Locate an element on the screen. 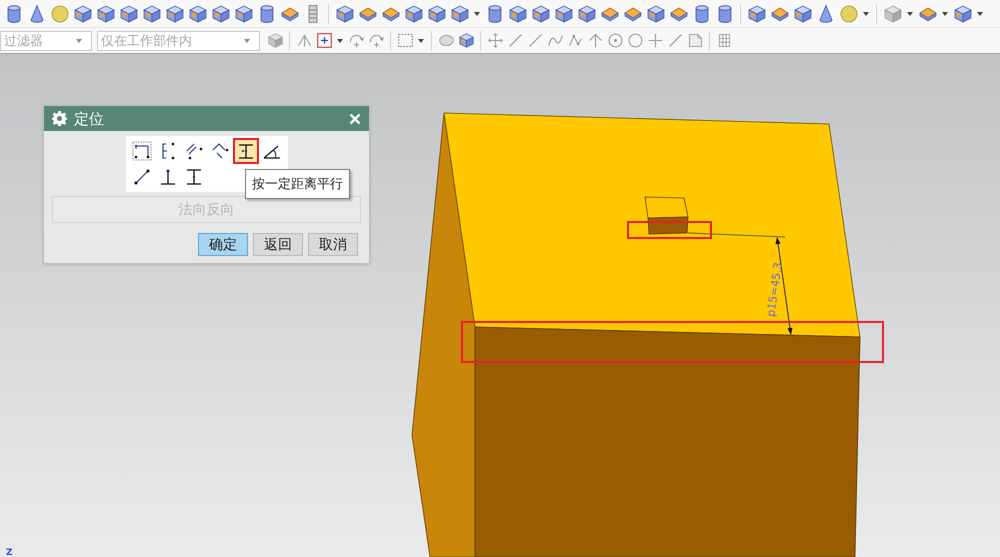 The width and height of the screenshot is (1000, 557). horizontal-dimension-icon is located at coordinates (142, 151).